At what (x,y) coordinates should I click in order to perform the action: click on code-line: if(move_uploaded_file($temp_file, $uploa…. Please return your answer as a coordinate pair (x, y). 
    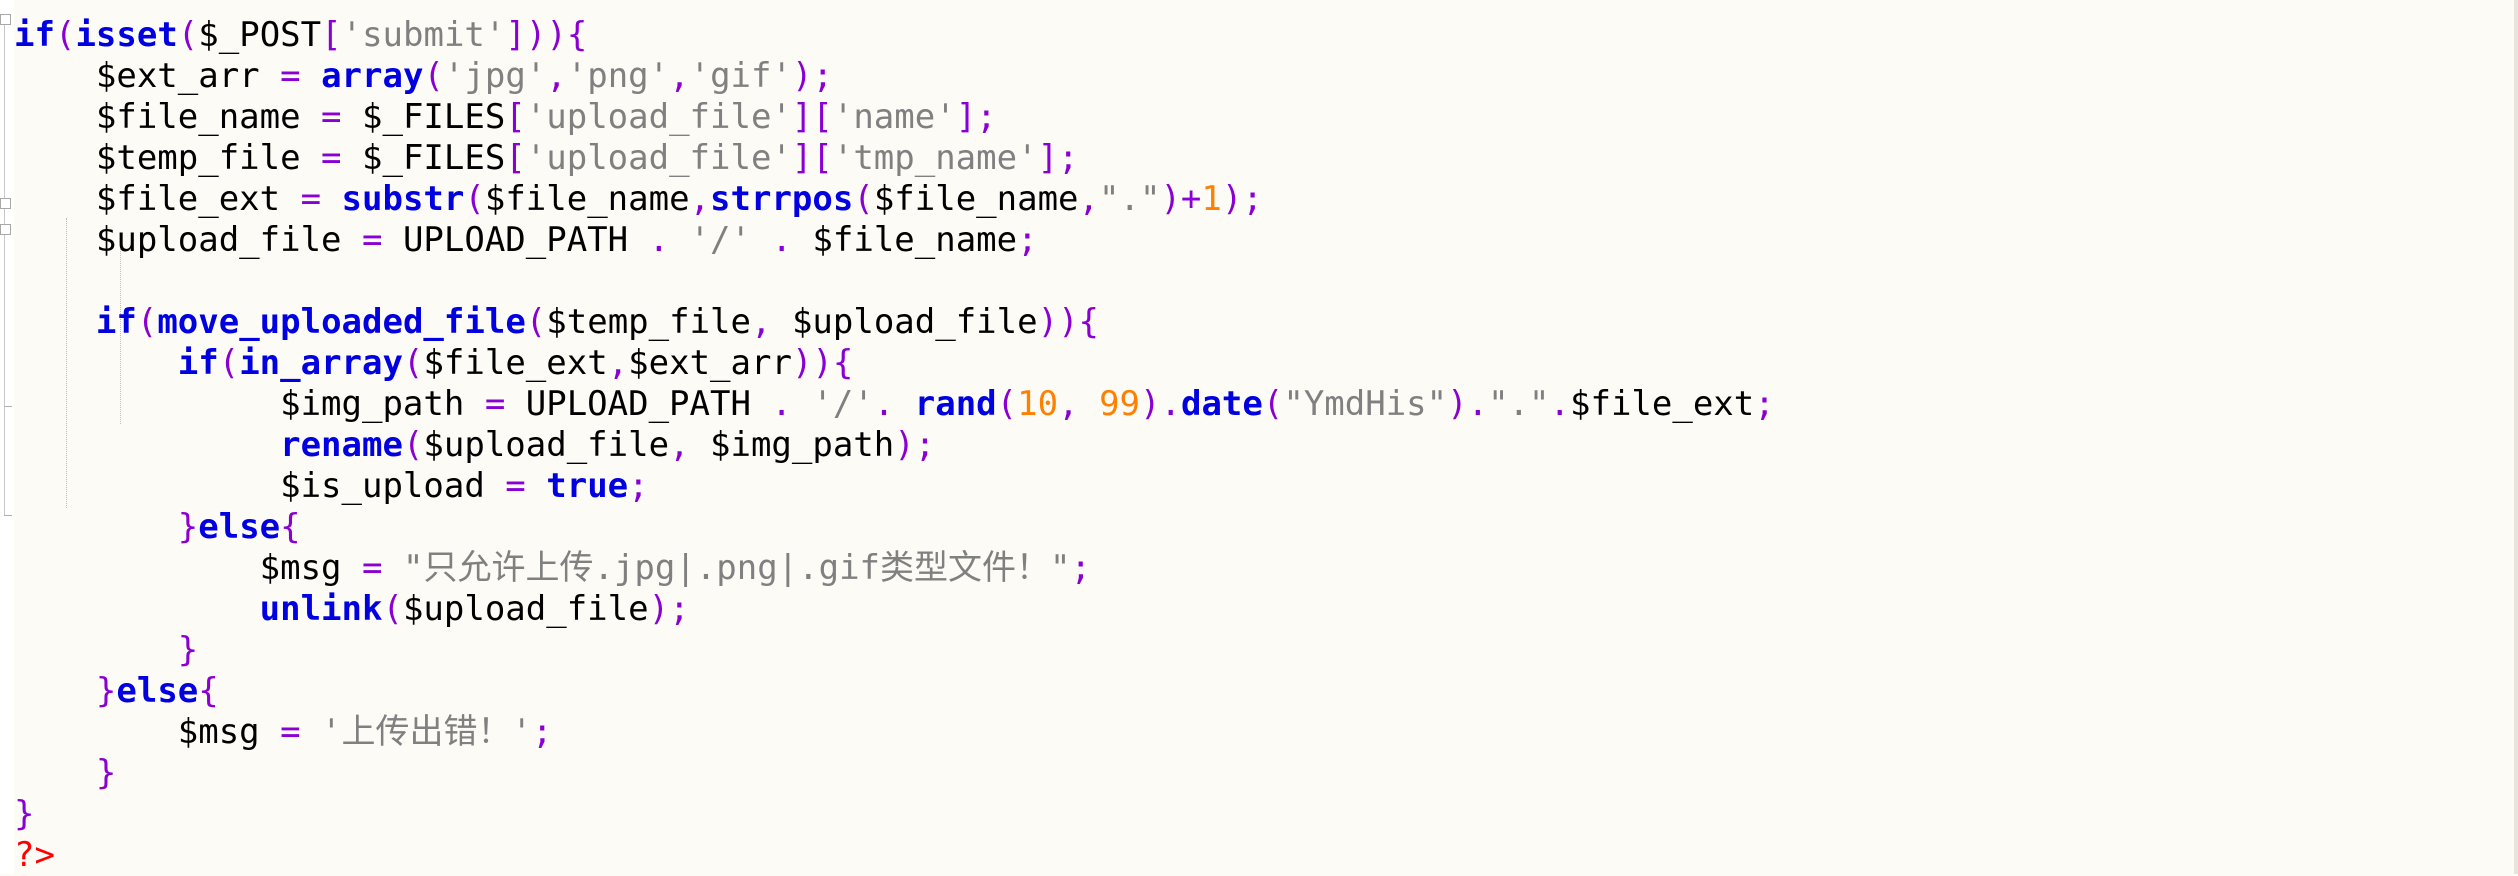
    Looking at the image, I should click on (894, 322).